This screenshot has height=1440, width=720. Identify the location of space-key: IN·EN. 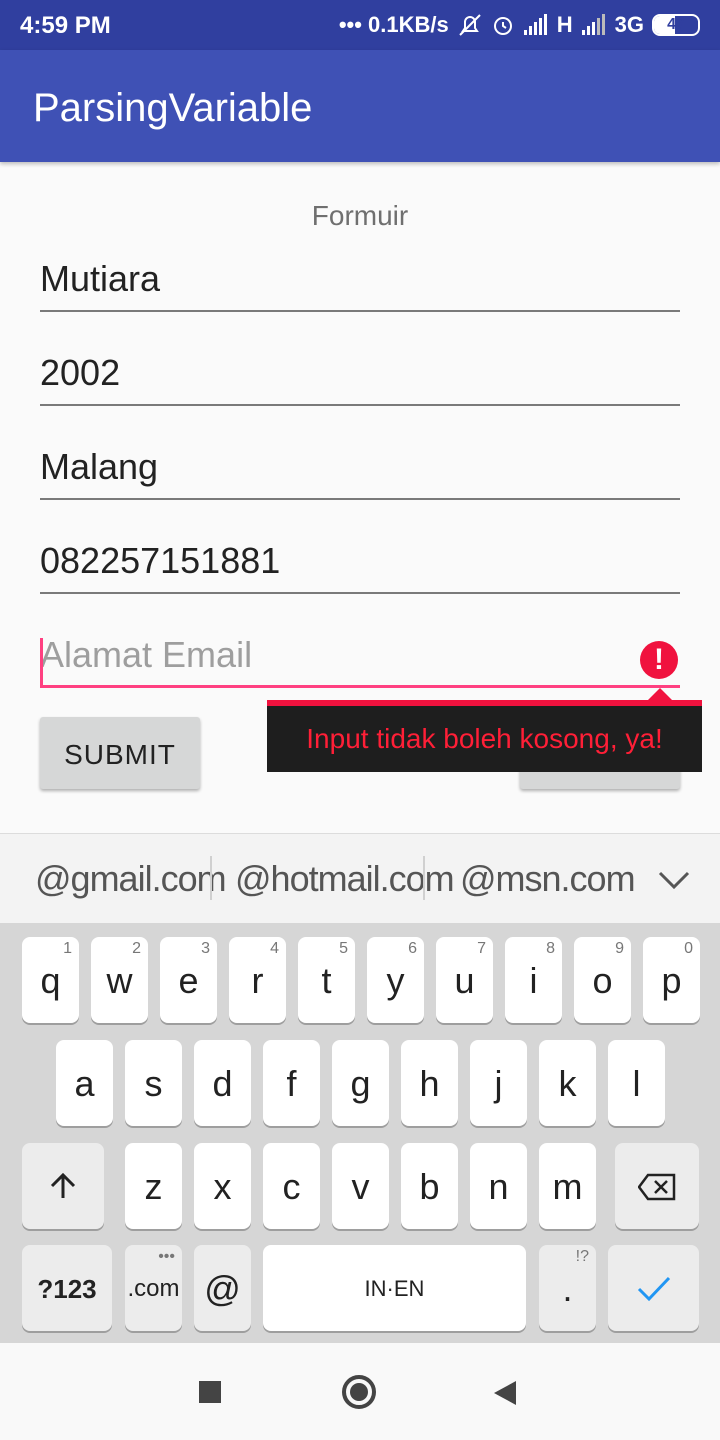
(394, 1288).